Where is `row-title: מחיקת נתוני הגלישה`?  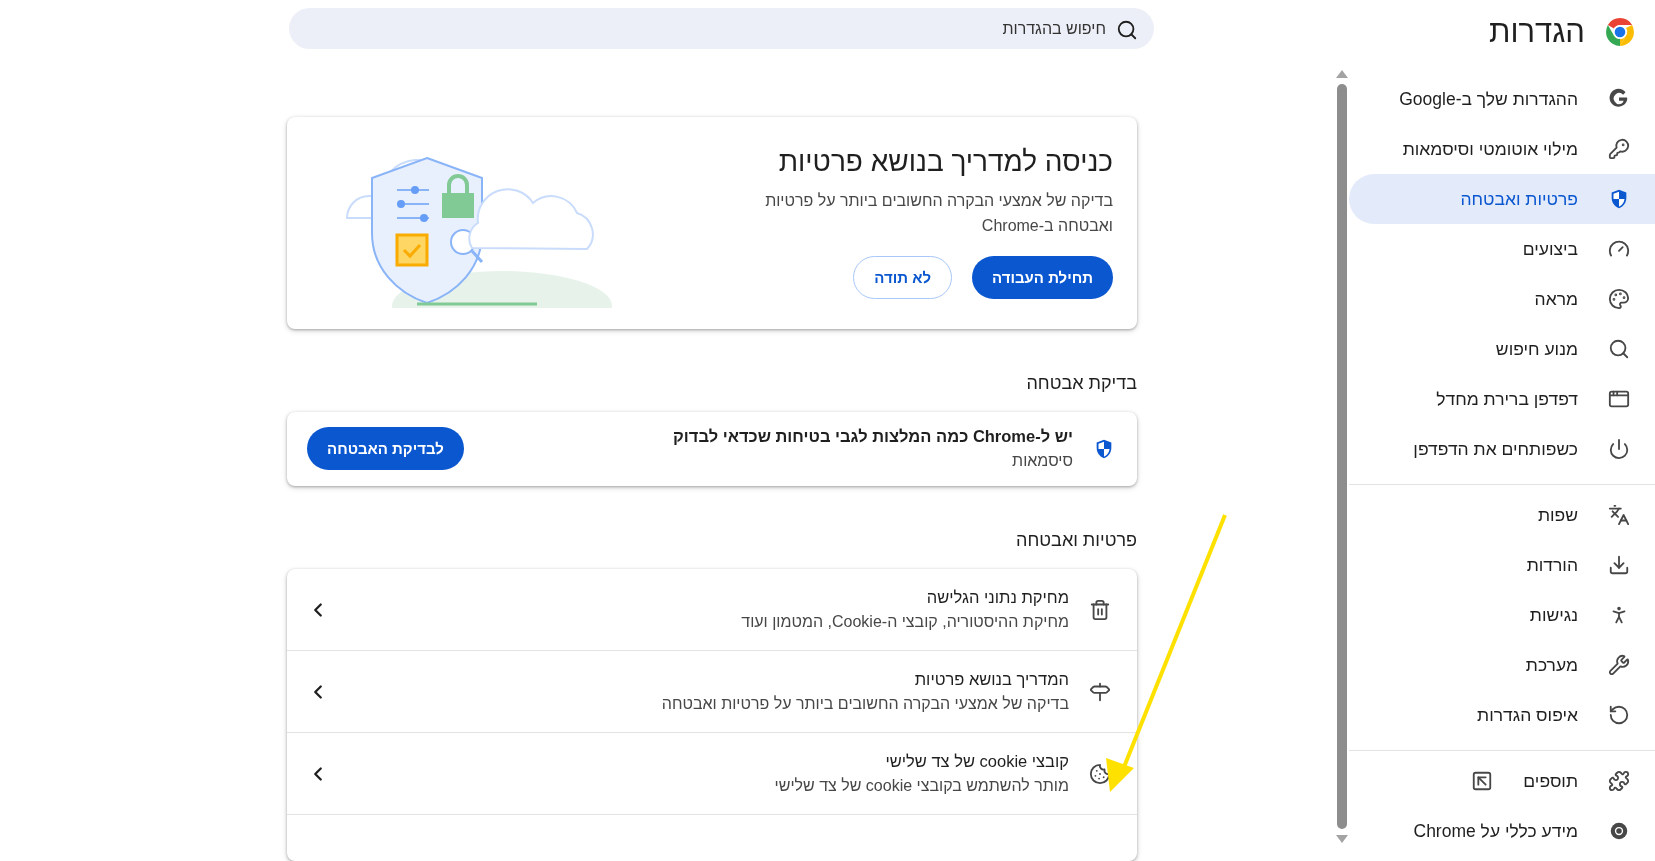 row-title: מחיקת נתוני הגלישה is located at coordinates (997, 598).